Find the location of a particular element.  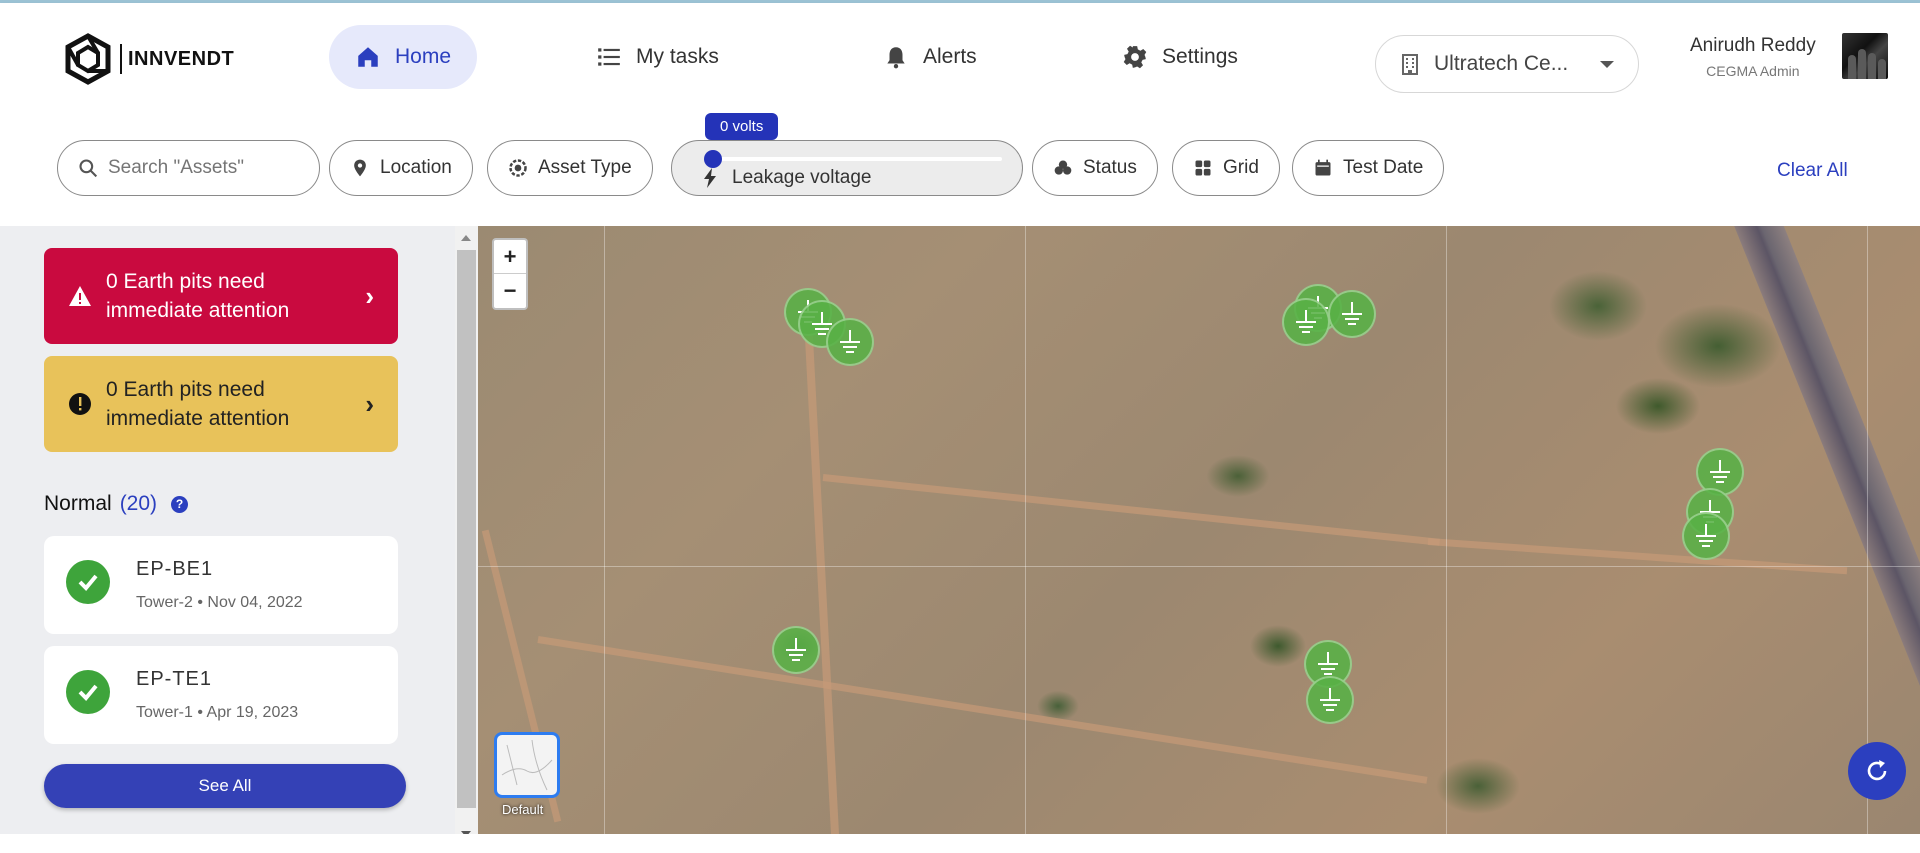

logo-divider is located at coordinates (121, 59).